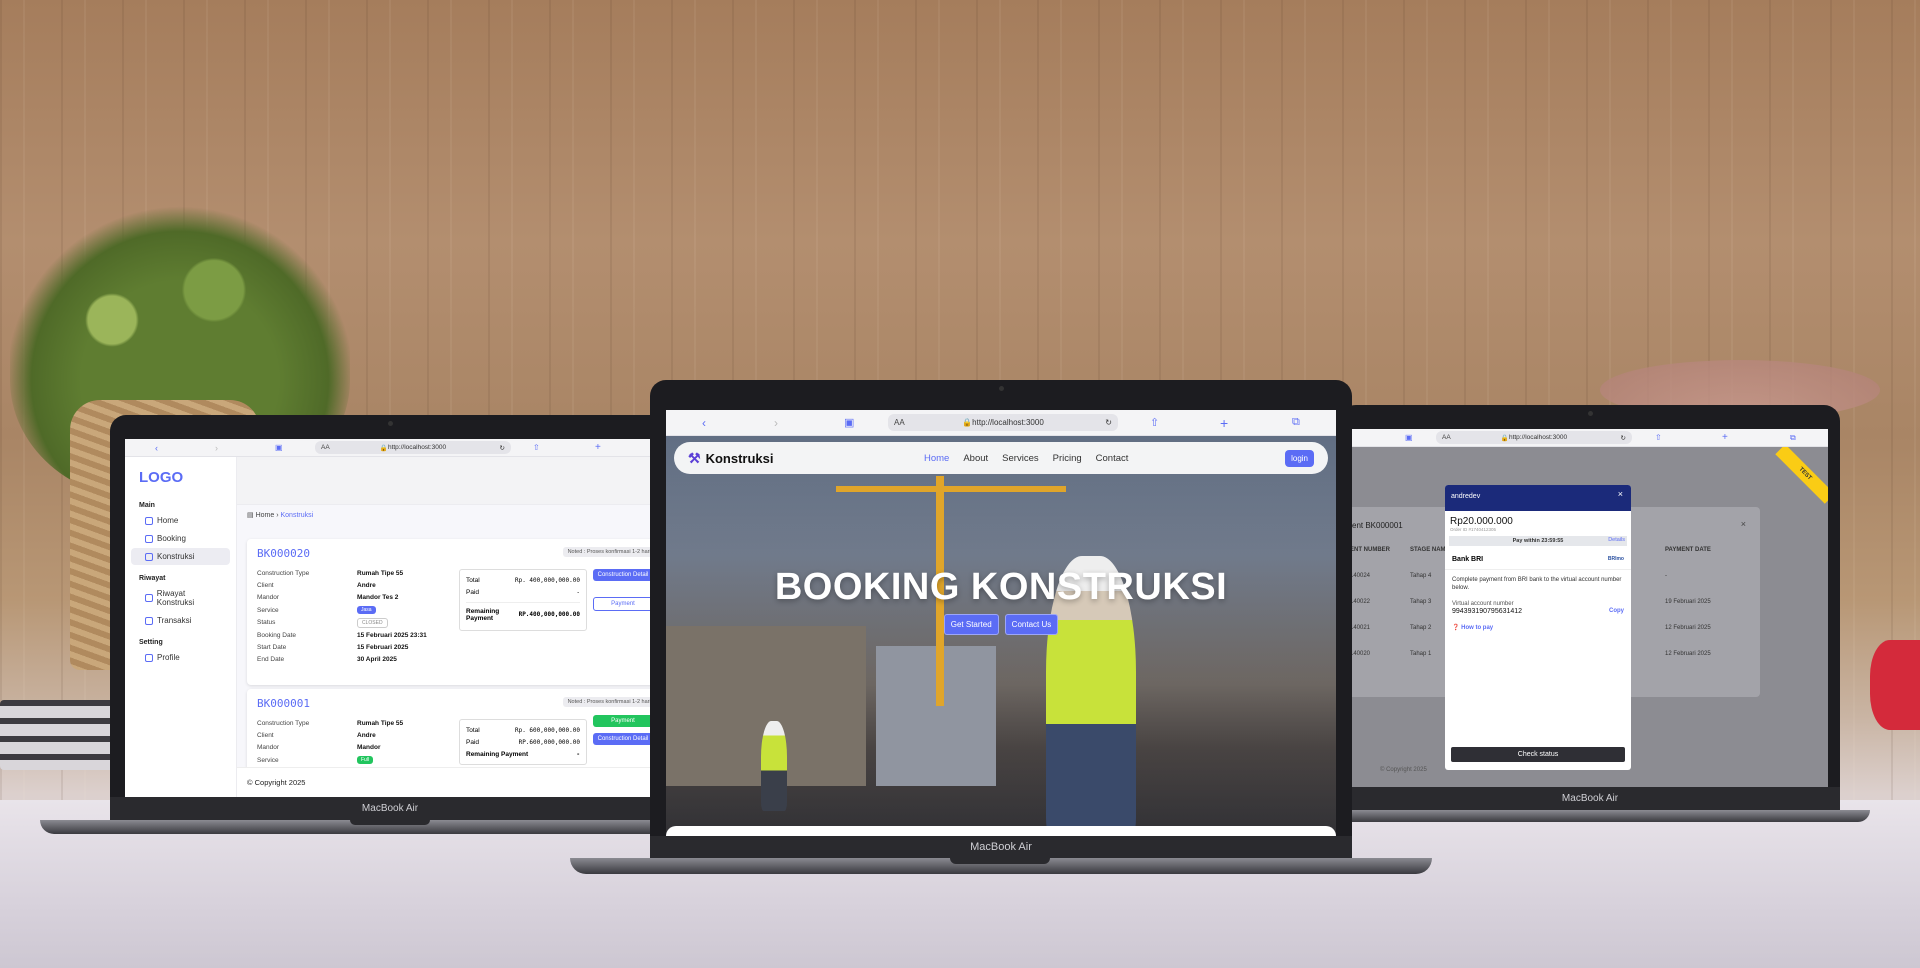 The image size is (1920, 968). I want to click on status-badge: CLOSED, so click(372, 622).